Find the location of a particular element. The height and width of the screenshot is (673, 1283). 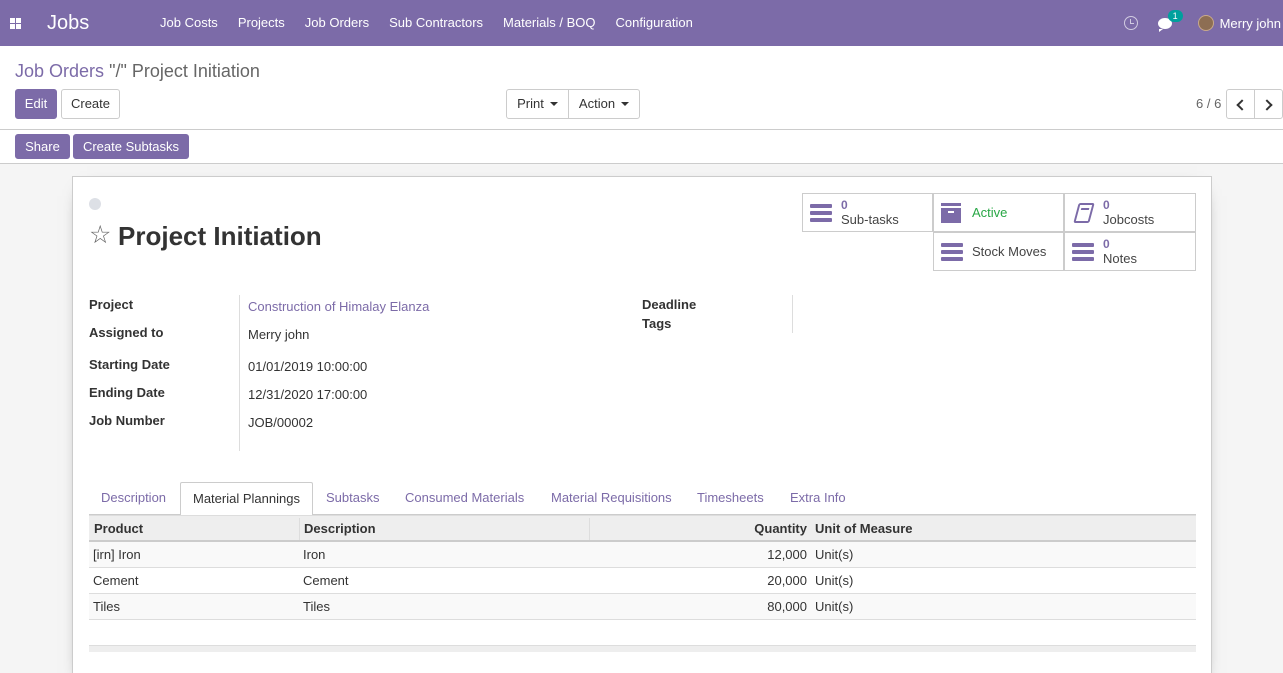

jobcosts-smart-button: 0 Jobcosts is located at coordinates (1130, 212).